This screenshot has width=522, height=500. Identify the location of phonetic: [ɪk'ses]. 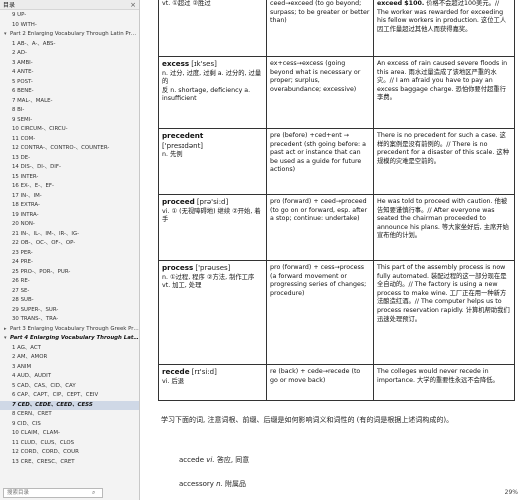
(204, 64).